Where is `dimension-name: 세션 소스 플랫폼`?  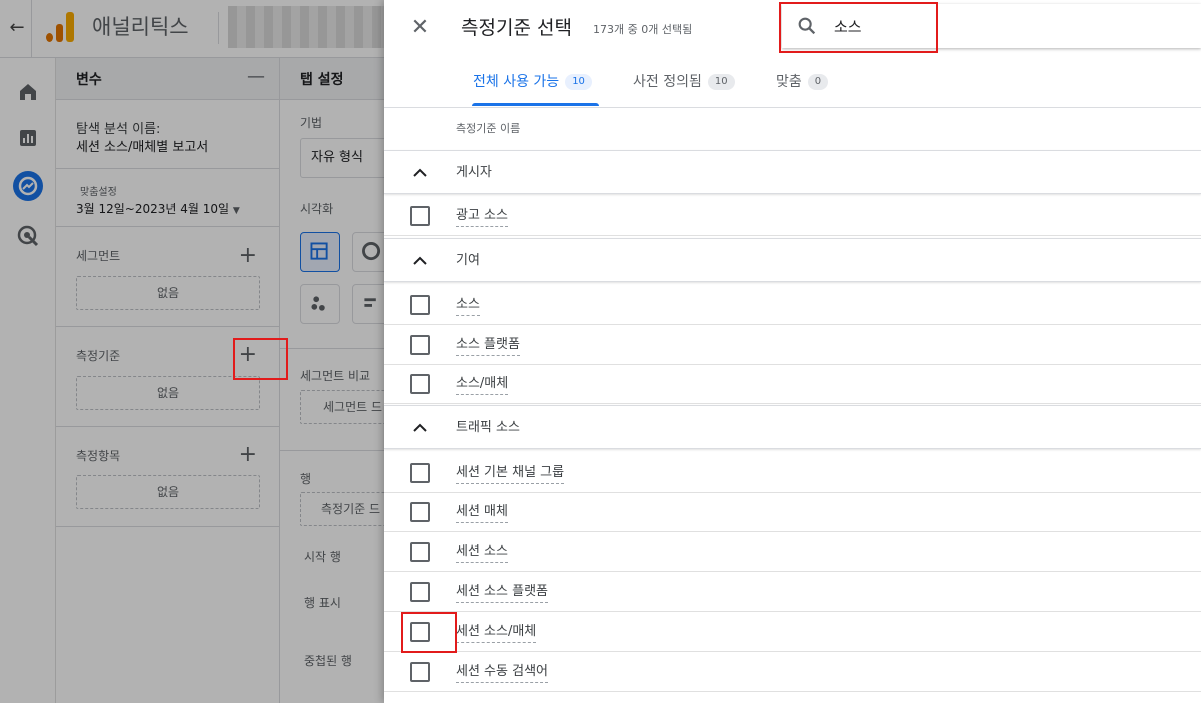 dimension-name: 세션 소스 플랫폼 is located at coordinates (502, 592).